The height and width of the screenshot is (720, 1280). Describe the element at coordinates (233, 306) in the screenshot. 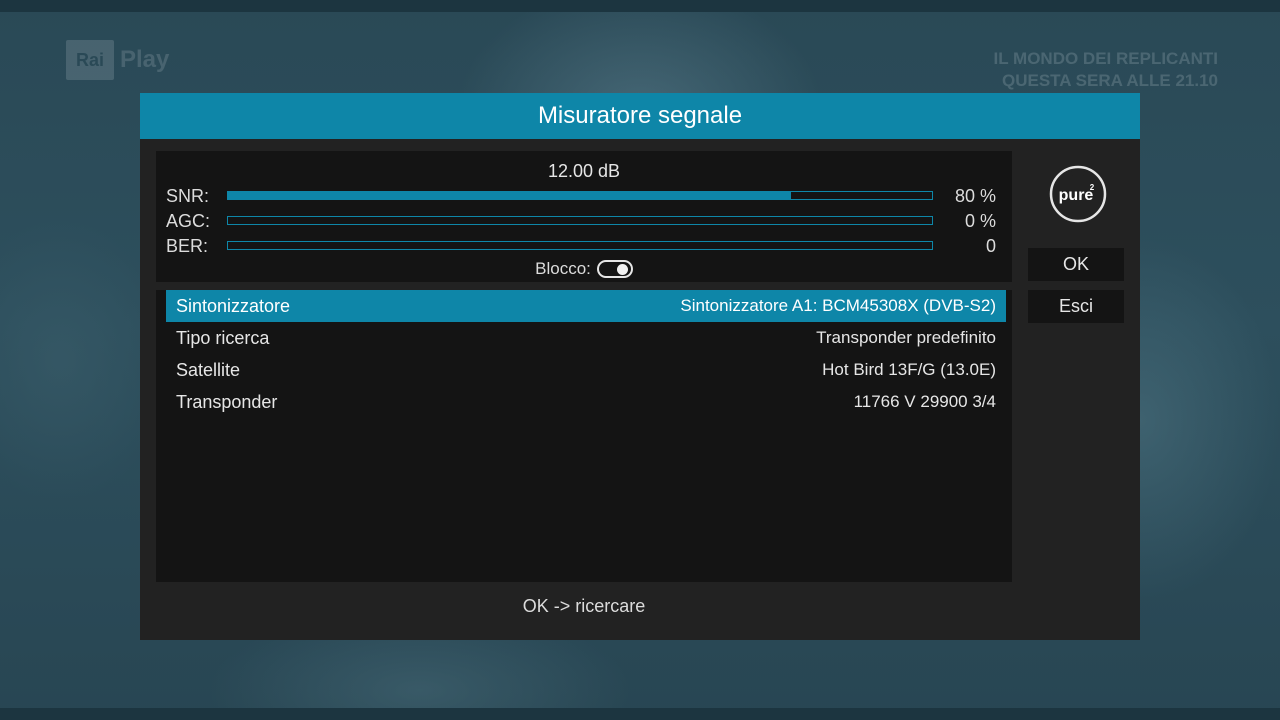

I see `setting-key: Sintonizzatore` at that location.